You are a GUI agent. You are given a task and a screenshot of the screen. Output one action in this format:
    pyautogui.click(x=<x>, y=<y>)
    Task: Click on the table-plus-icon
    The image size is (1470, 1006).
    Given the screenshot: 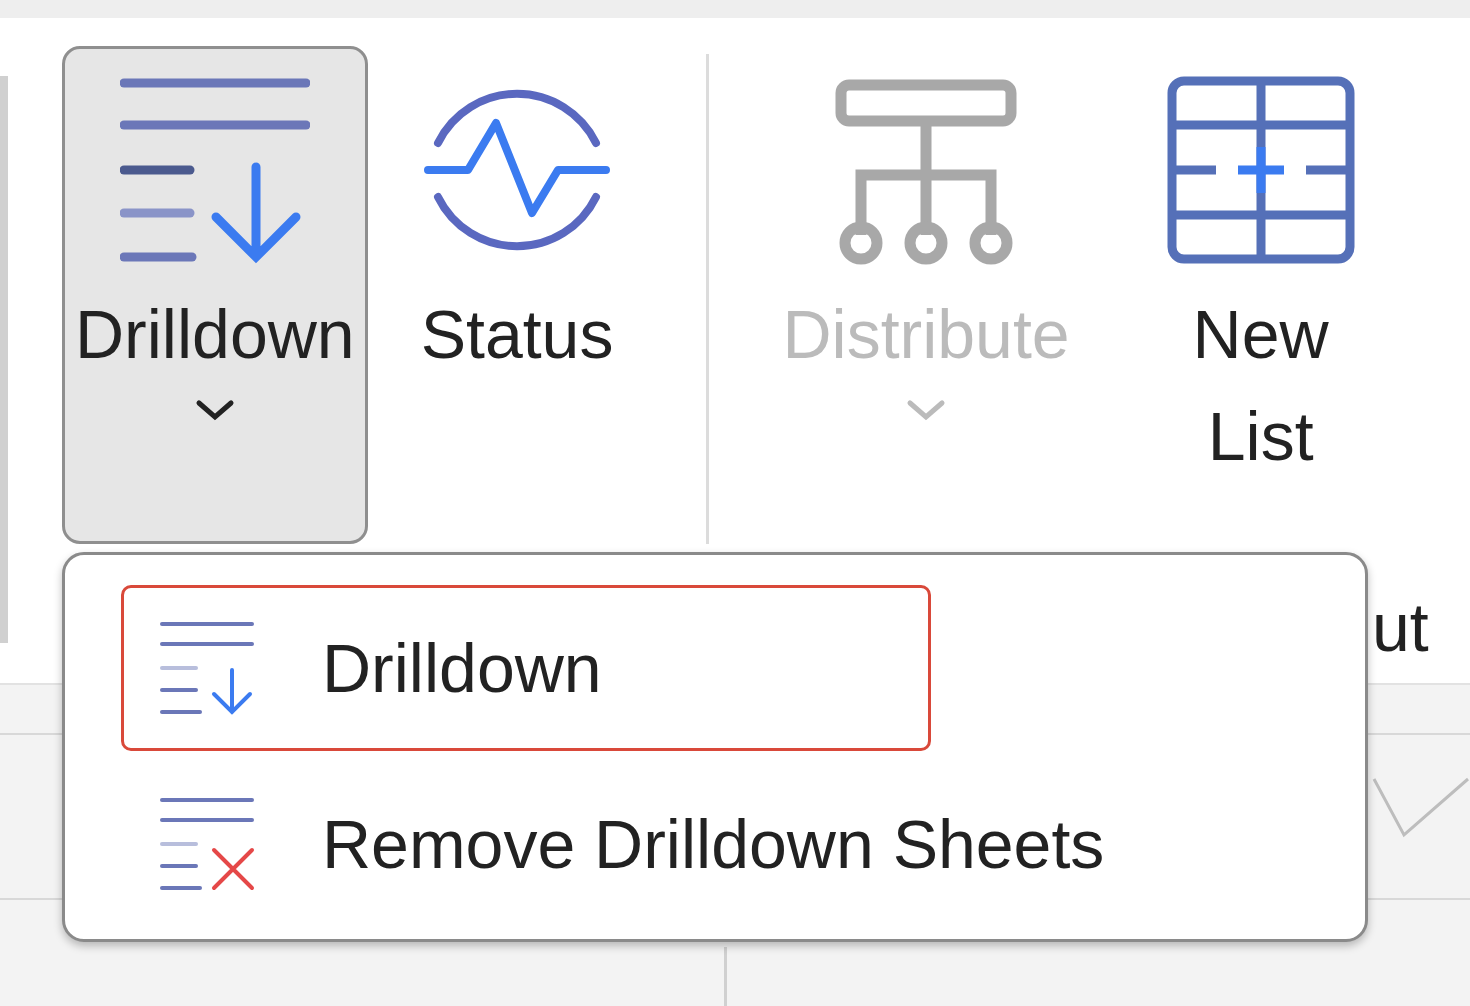 What is the action you would take?
    pyautogui.click(x=1260, y=170)
    